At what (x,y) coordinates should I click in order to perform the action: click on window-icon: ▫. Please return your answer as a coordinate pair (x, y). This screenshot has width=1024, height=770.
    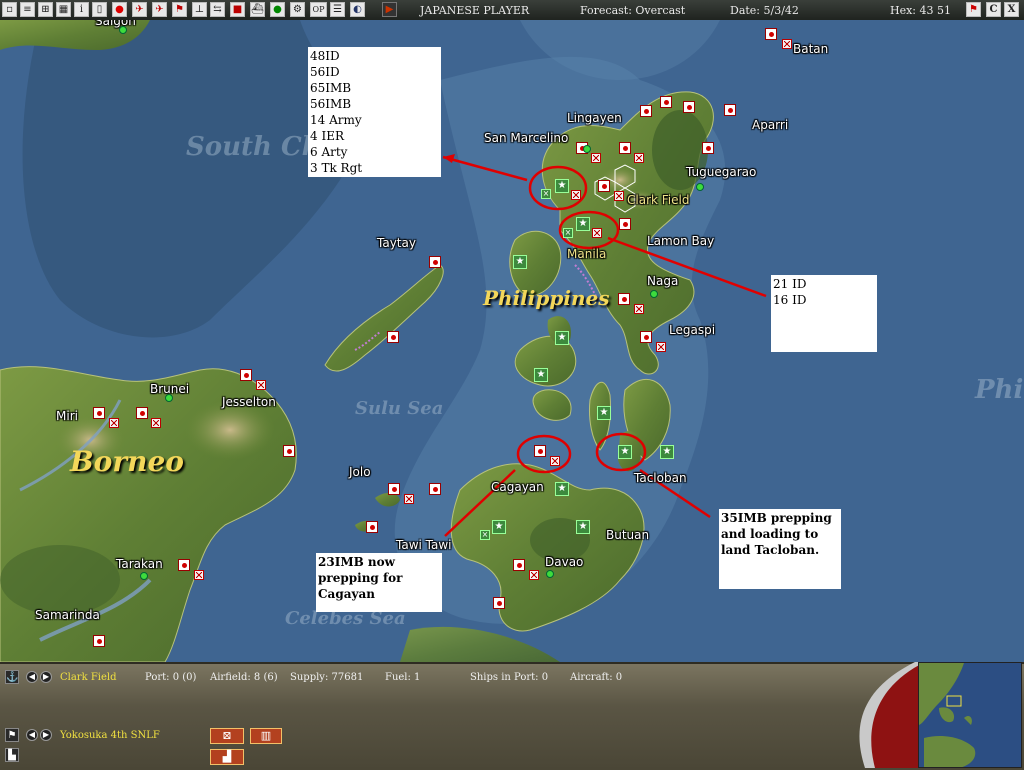
    Looking at the image, I should click on (9, 9).